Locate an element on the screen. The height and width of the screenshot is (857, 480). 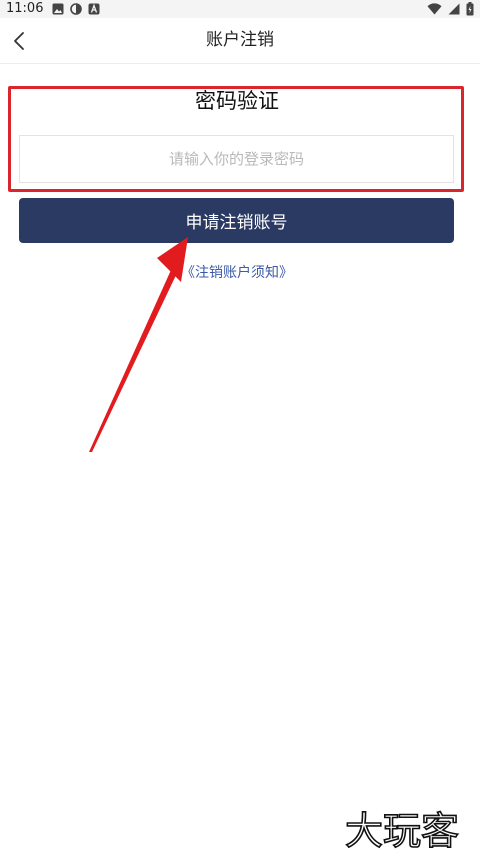
back-button is located at coordinates (19, 41).